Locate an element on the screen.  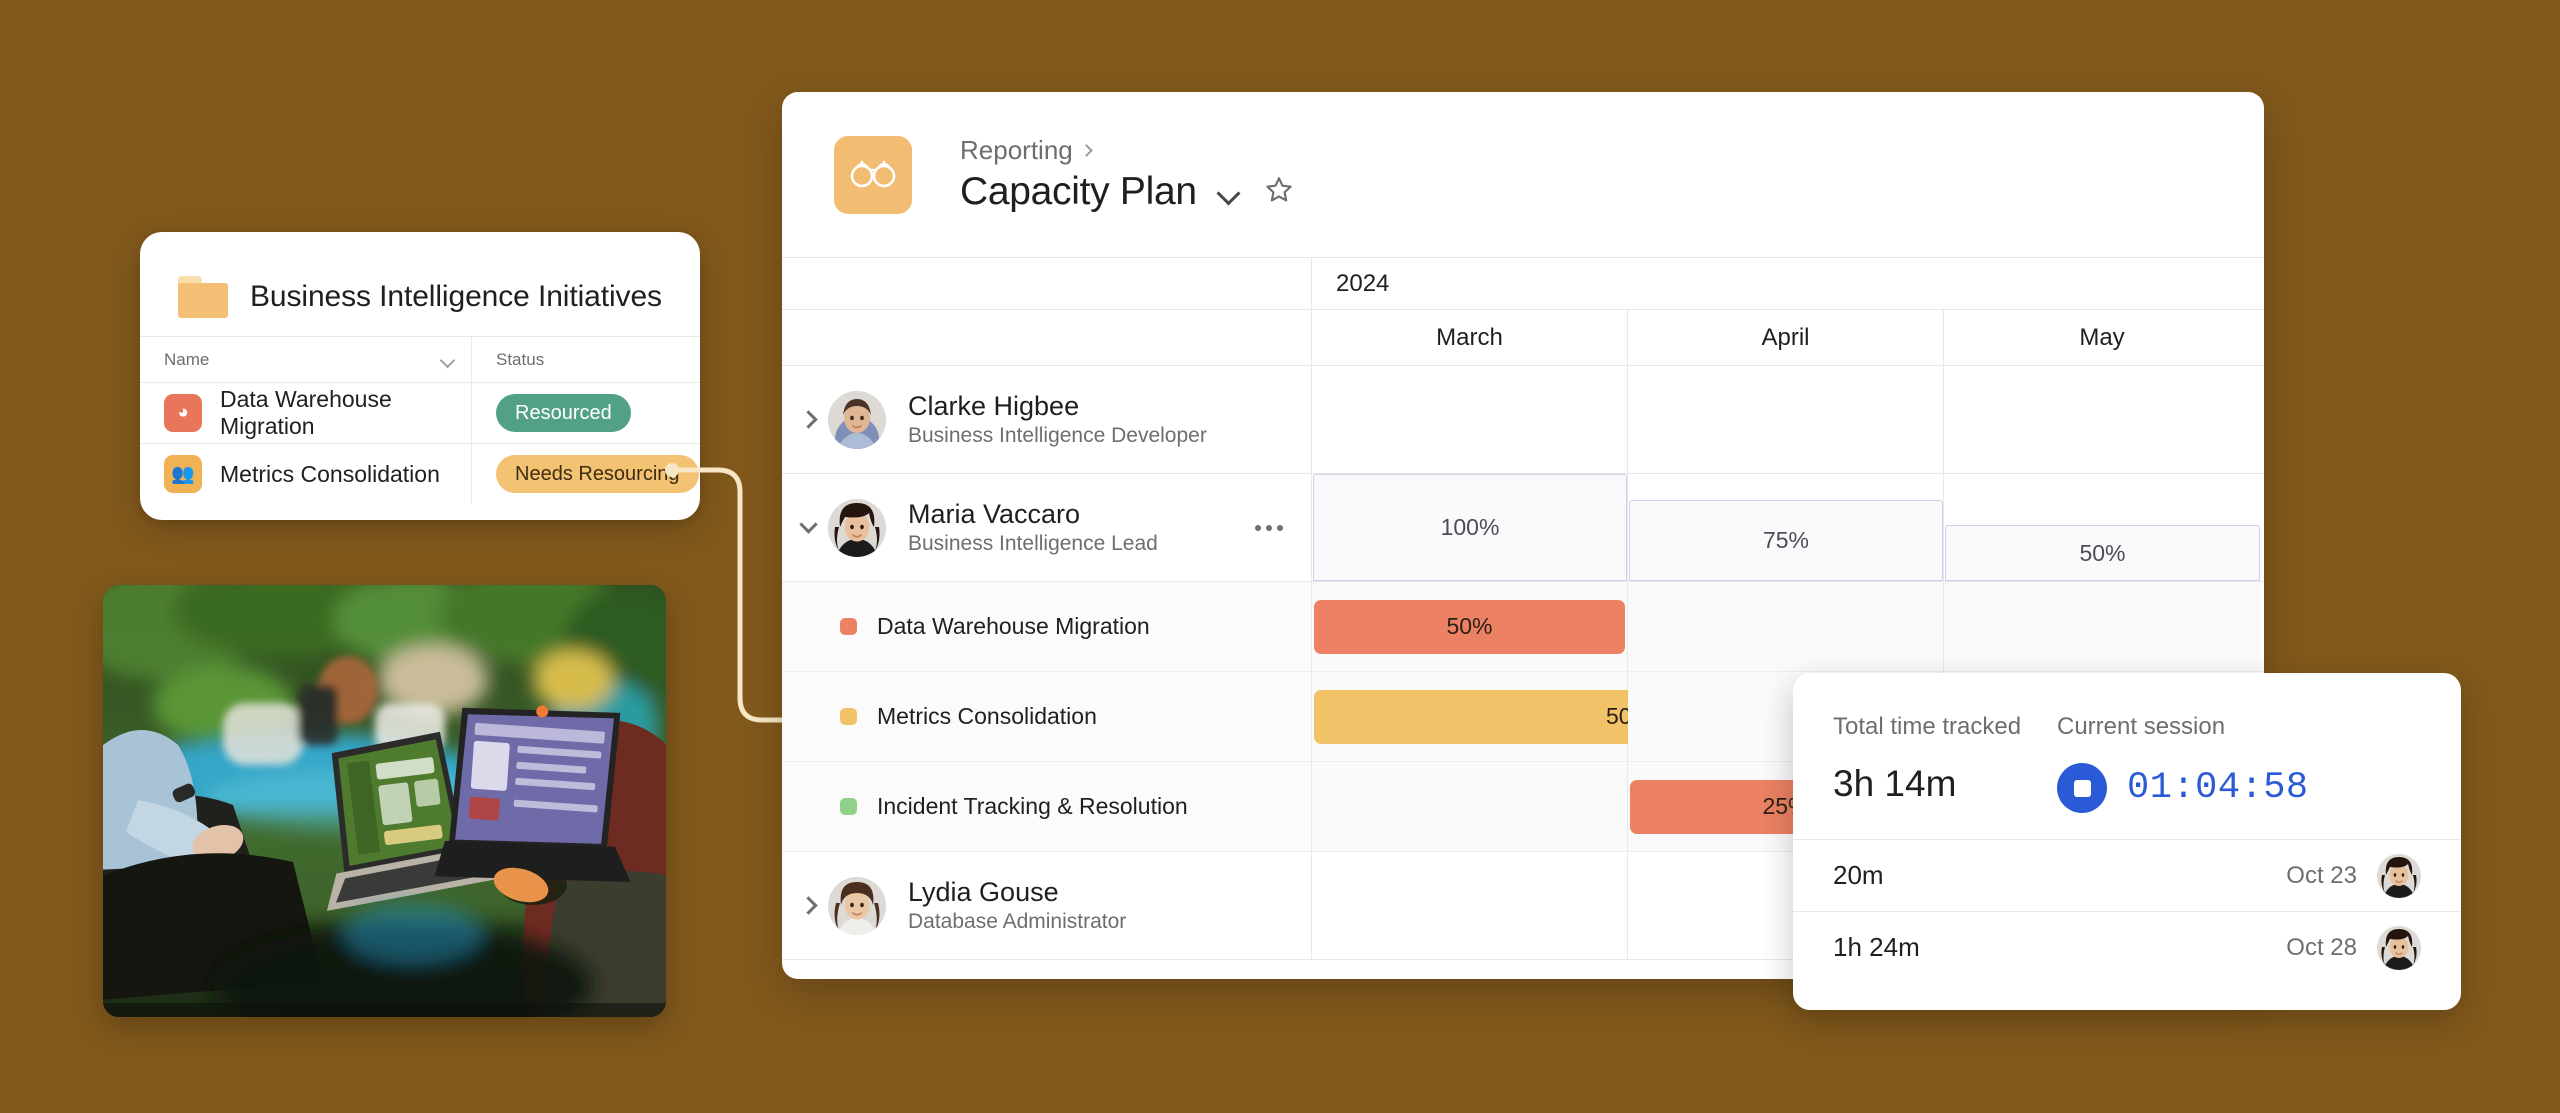
more-options-icon is located at coordinates (1269, 527).